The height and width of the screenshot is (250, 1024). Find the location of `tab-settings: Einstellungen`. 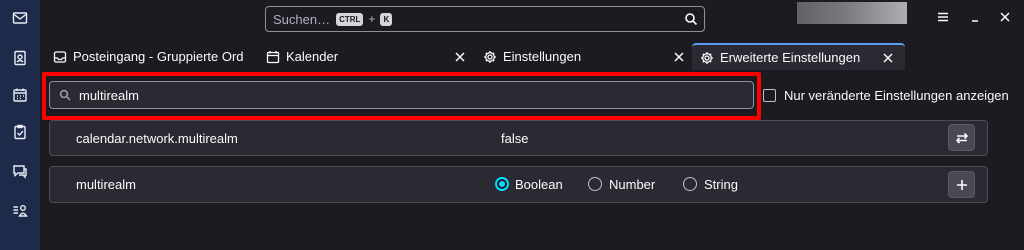

tab-settings: Einstellungen is located at coordinates (588, 56).